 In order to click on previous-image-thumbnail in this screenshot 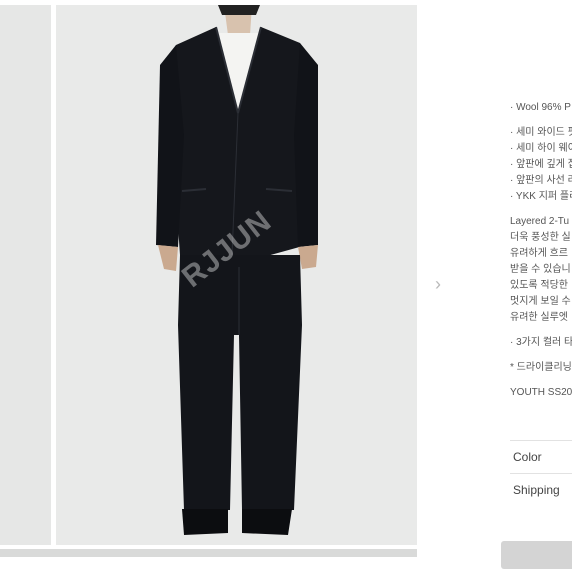, I will do `click(25, 275)`.